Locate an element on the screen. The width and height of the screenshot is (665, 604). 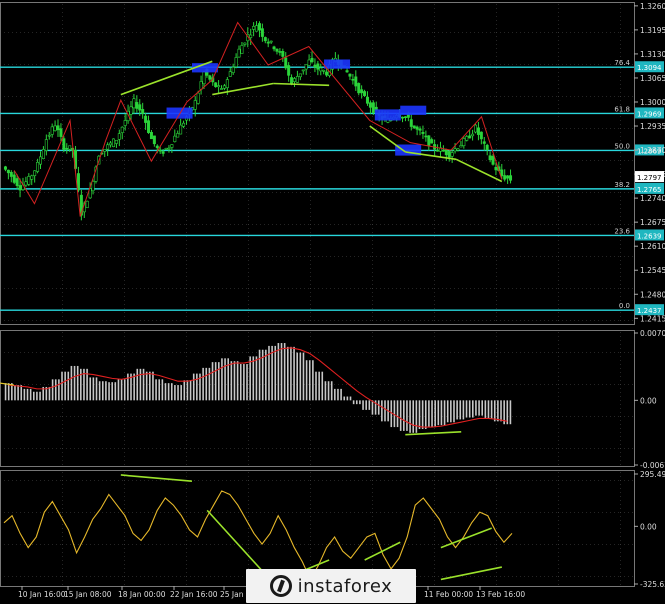
price-tick-label: 1.2480 is located at coordinates (652, 294).